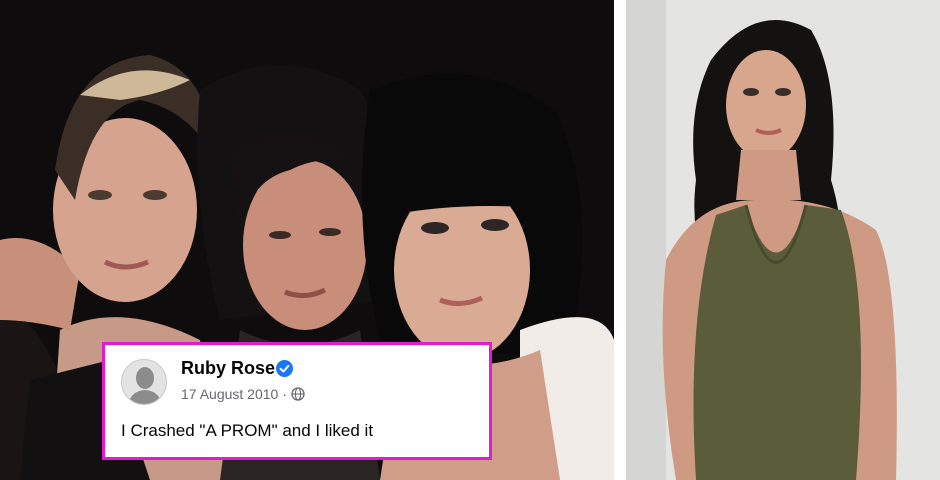 The height and width of the screenshot is (480, 940). I want to click on globe-icon, so click(298, 394).